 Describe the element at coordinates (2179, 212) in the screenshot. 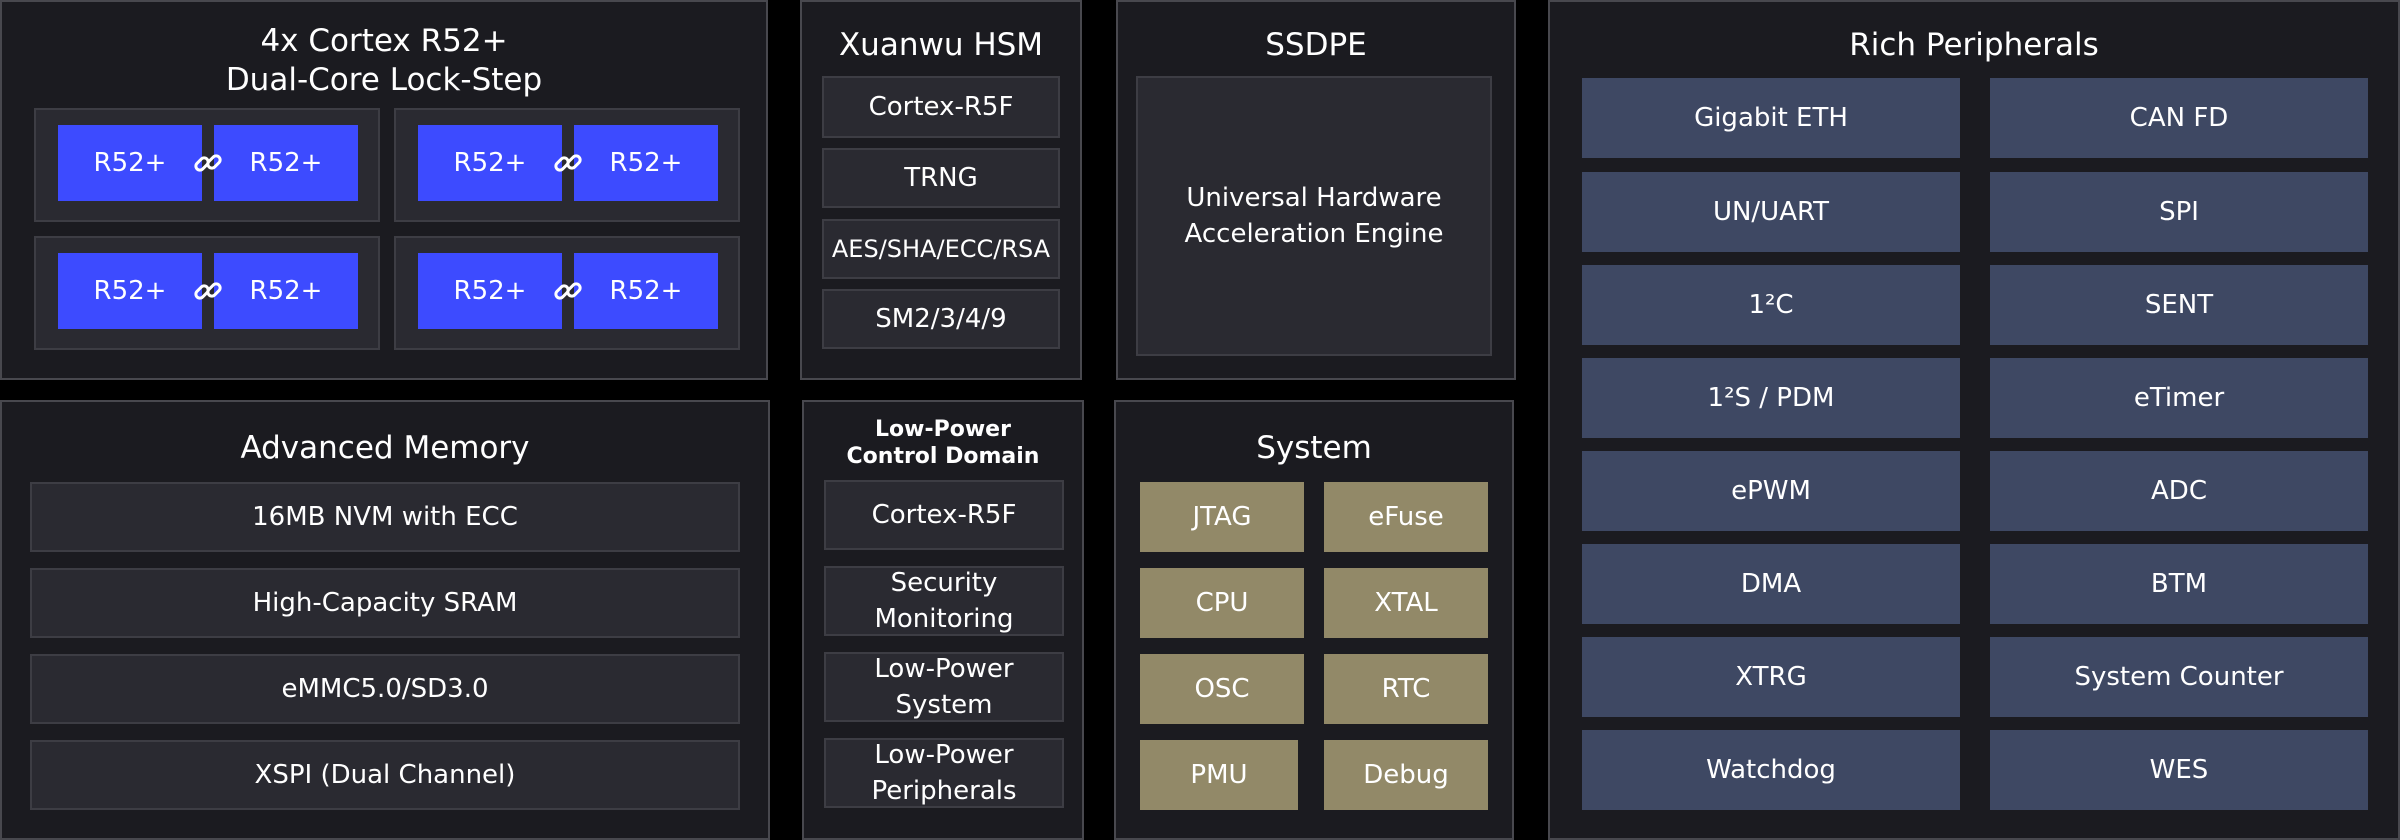

I see `peripheral-spi: SPI` at that location.